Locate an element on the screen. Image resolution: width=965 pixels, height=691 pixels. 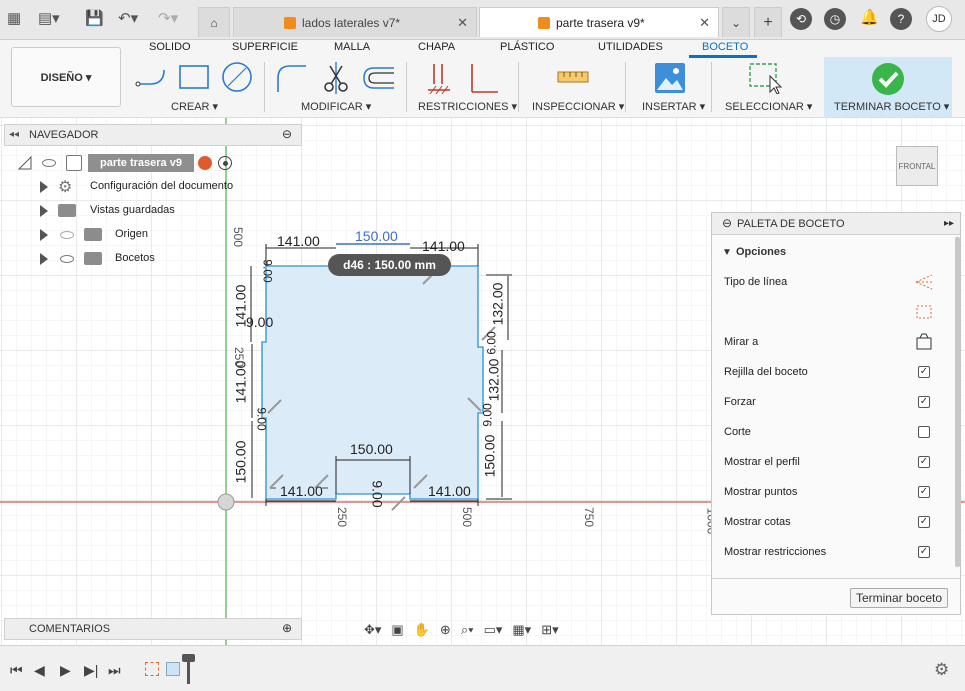
show-profile-checkbox: ✓ is located at coordinates (924, 462).